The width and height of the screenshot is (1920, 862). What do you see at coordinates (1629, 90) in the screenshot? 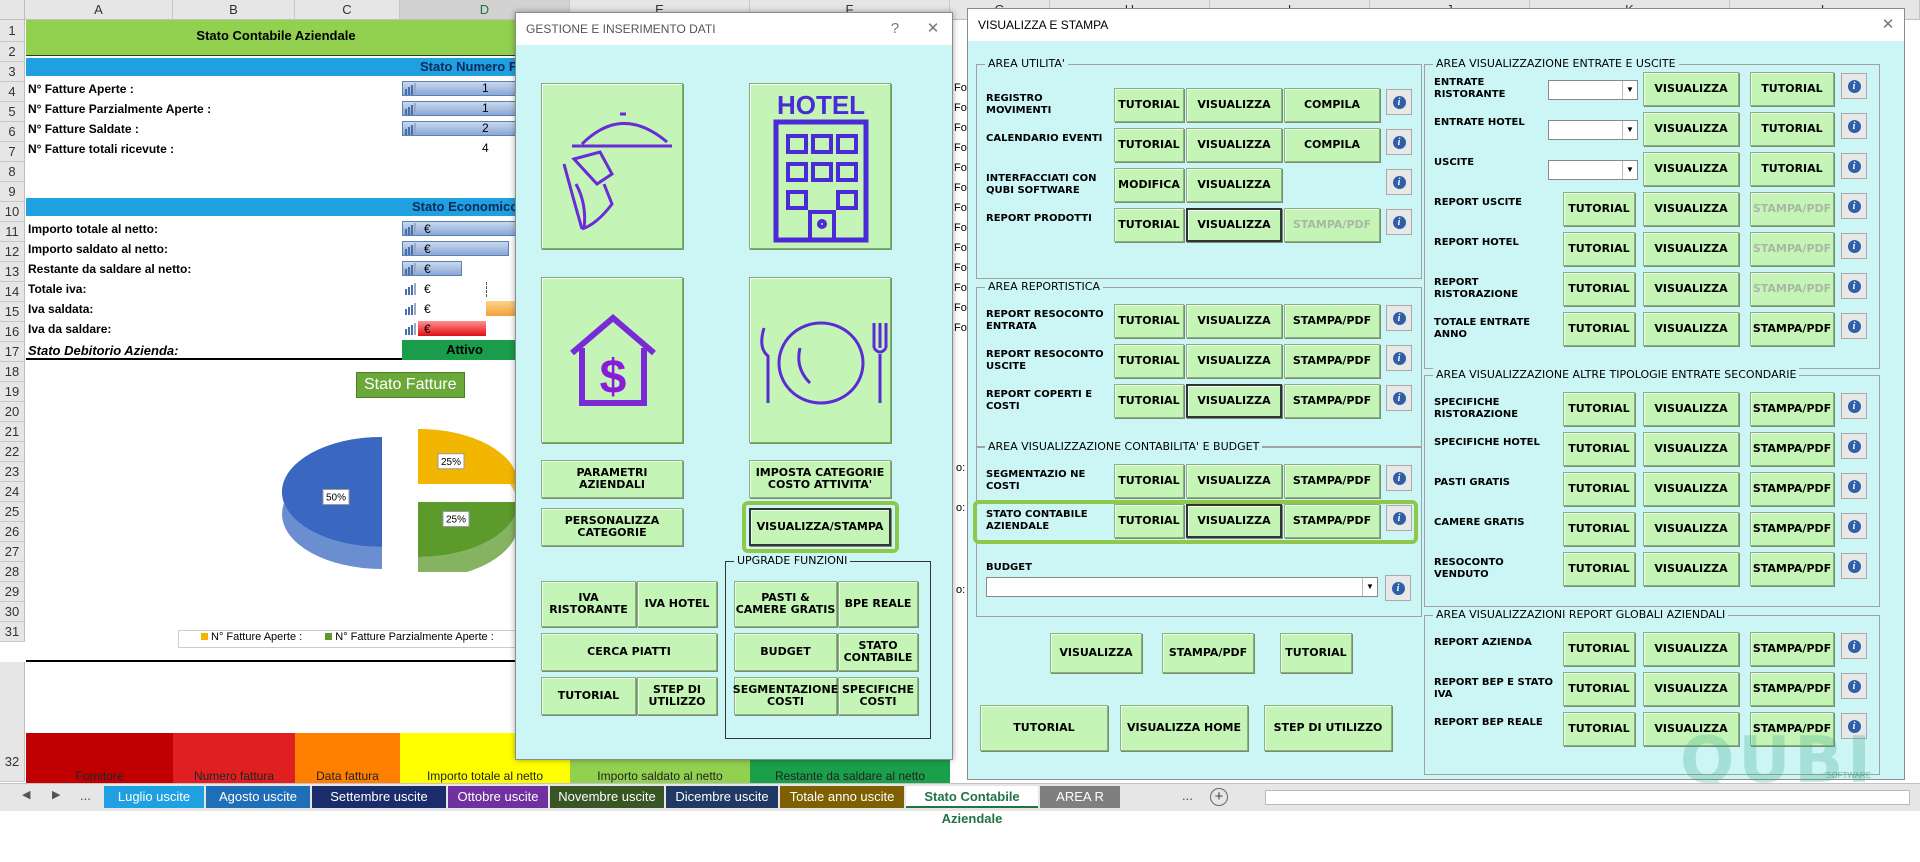
I see `chevron-down-icon: ▼` at bounding box center [1629, 90].